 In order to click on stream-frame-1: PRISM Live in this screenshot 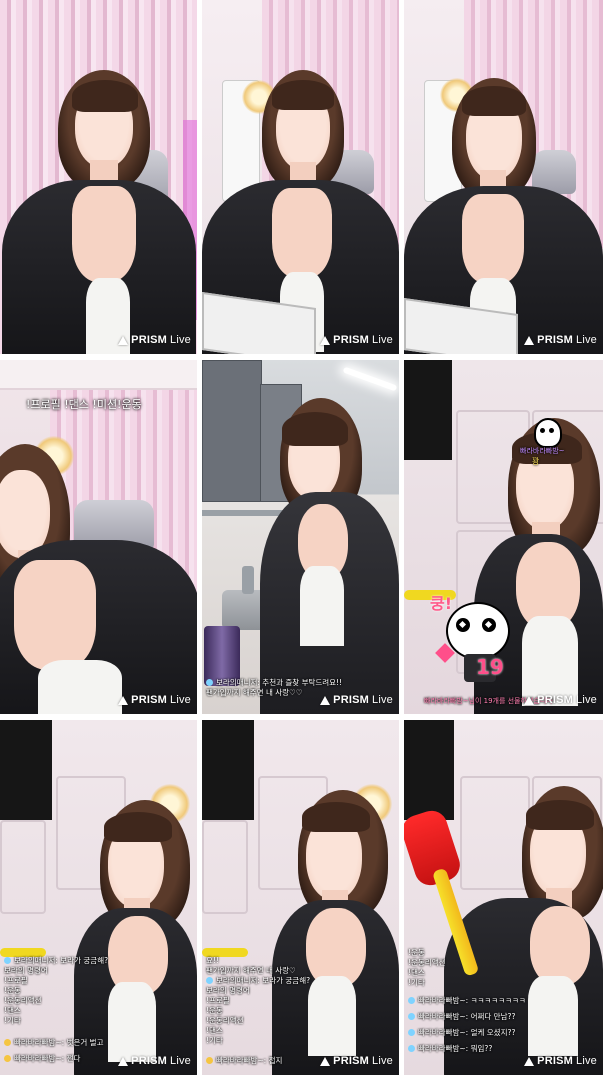, I will do `click(98, 177)`.